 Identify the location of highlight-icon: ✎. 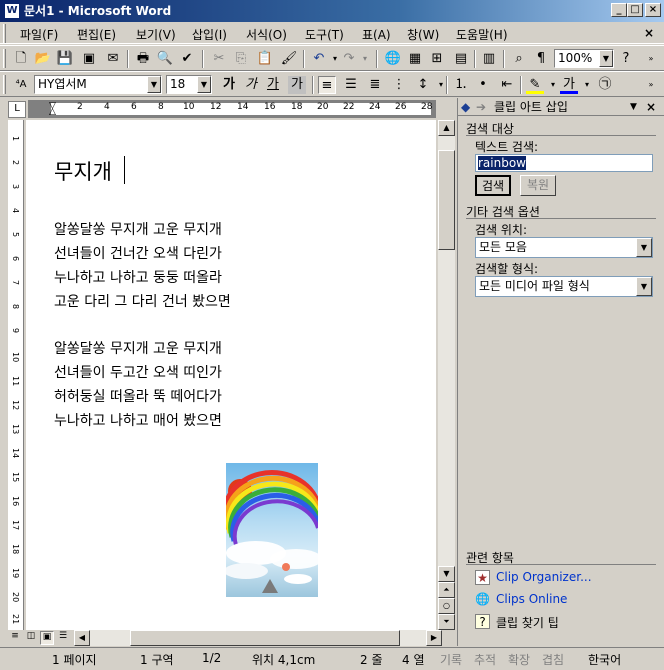
(535, 85).